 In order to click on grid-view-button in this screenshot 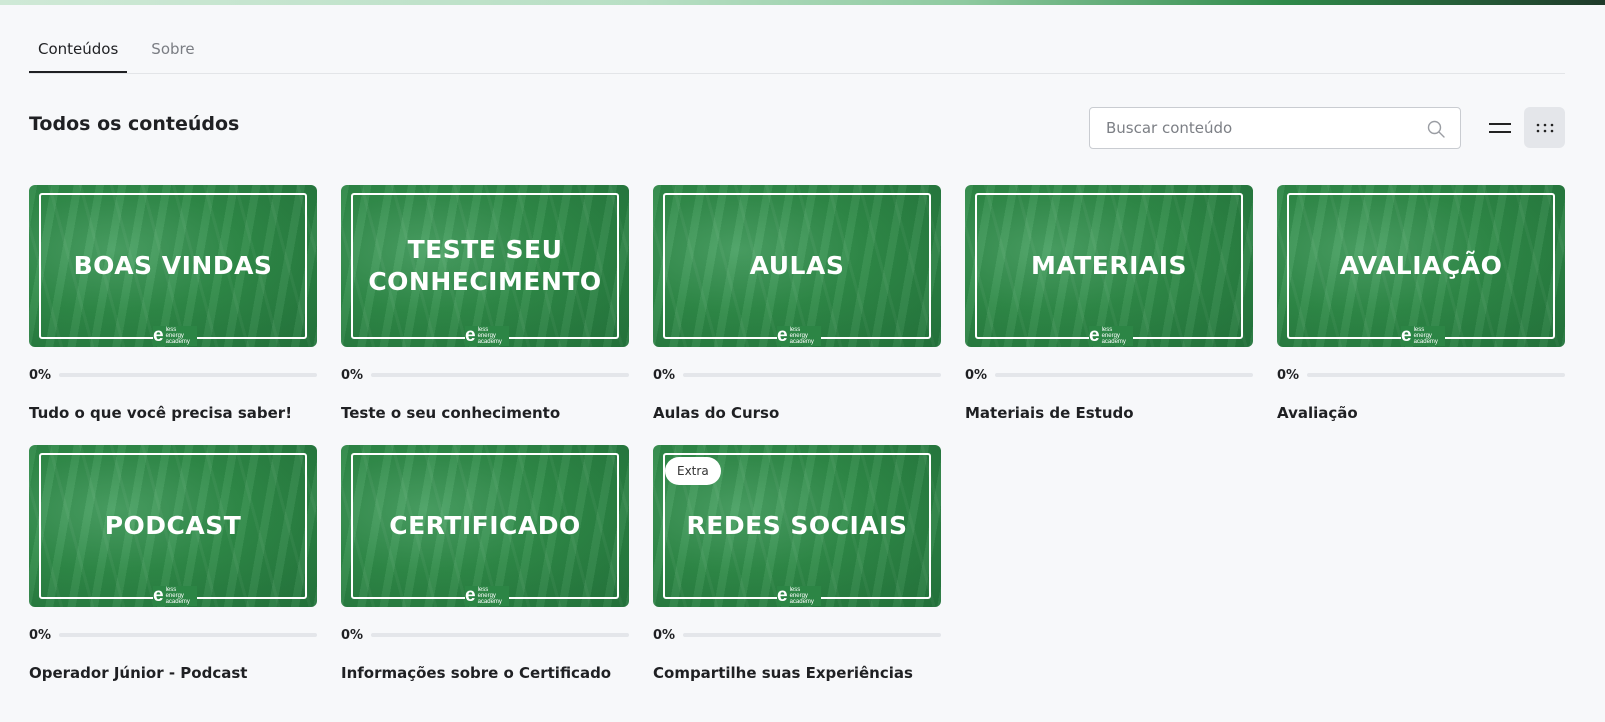, I will do `click(1544, 127)`.